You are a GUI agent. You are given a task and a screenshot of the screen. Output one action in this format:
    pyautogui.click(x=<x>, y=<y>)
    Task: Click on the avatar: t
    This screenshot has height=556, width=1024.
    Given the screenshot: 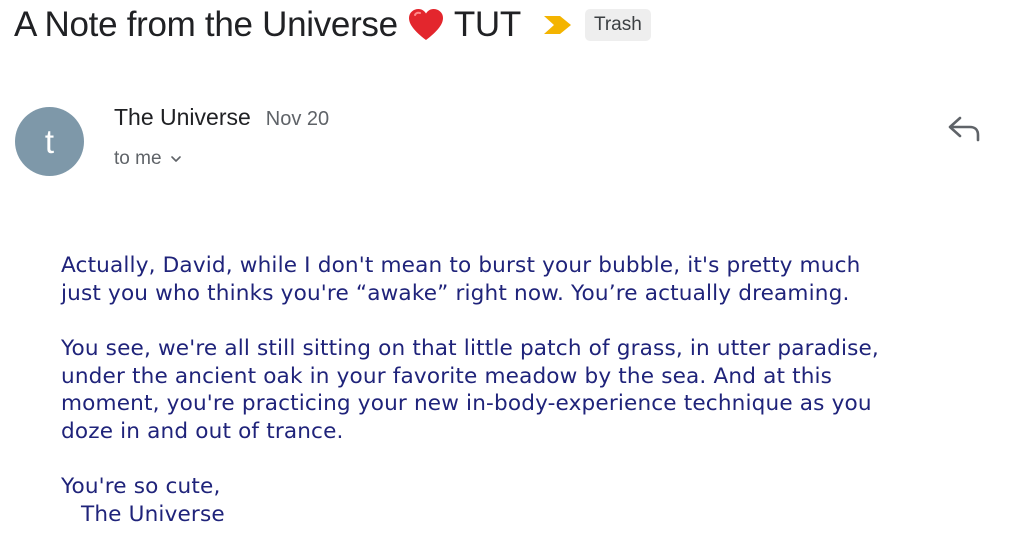 What is the action you would take?
    pyautogui.click(x=49, y=141)
    